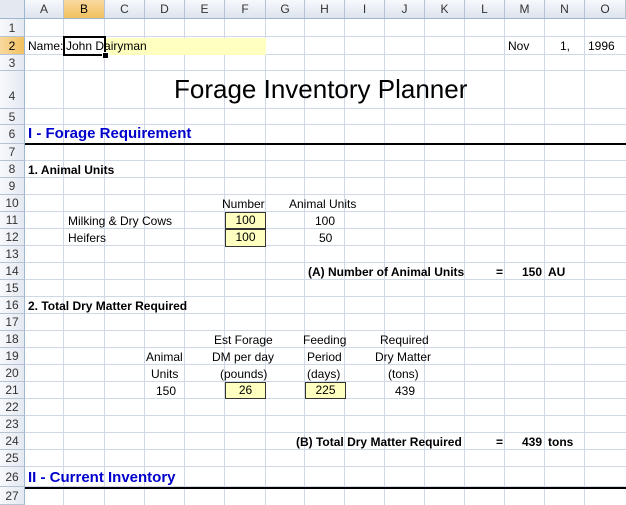  I want to click on row-header-12: 12, so click(12, 237).